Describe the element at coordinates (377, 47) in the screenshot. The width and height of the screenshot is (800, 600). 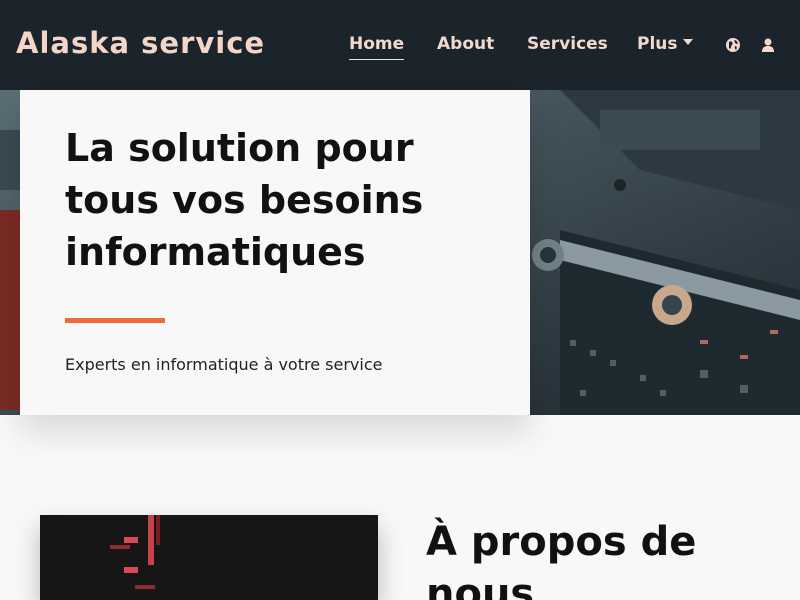
I see `nav-link-home: Home` at that location.